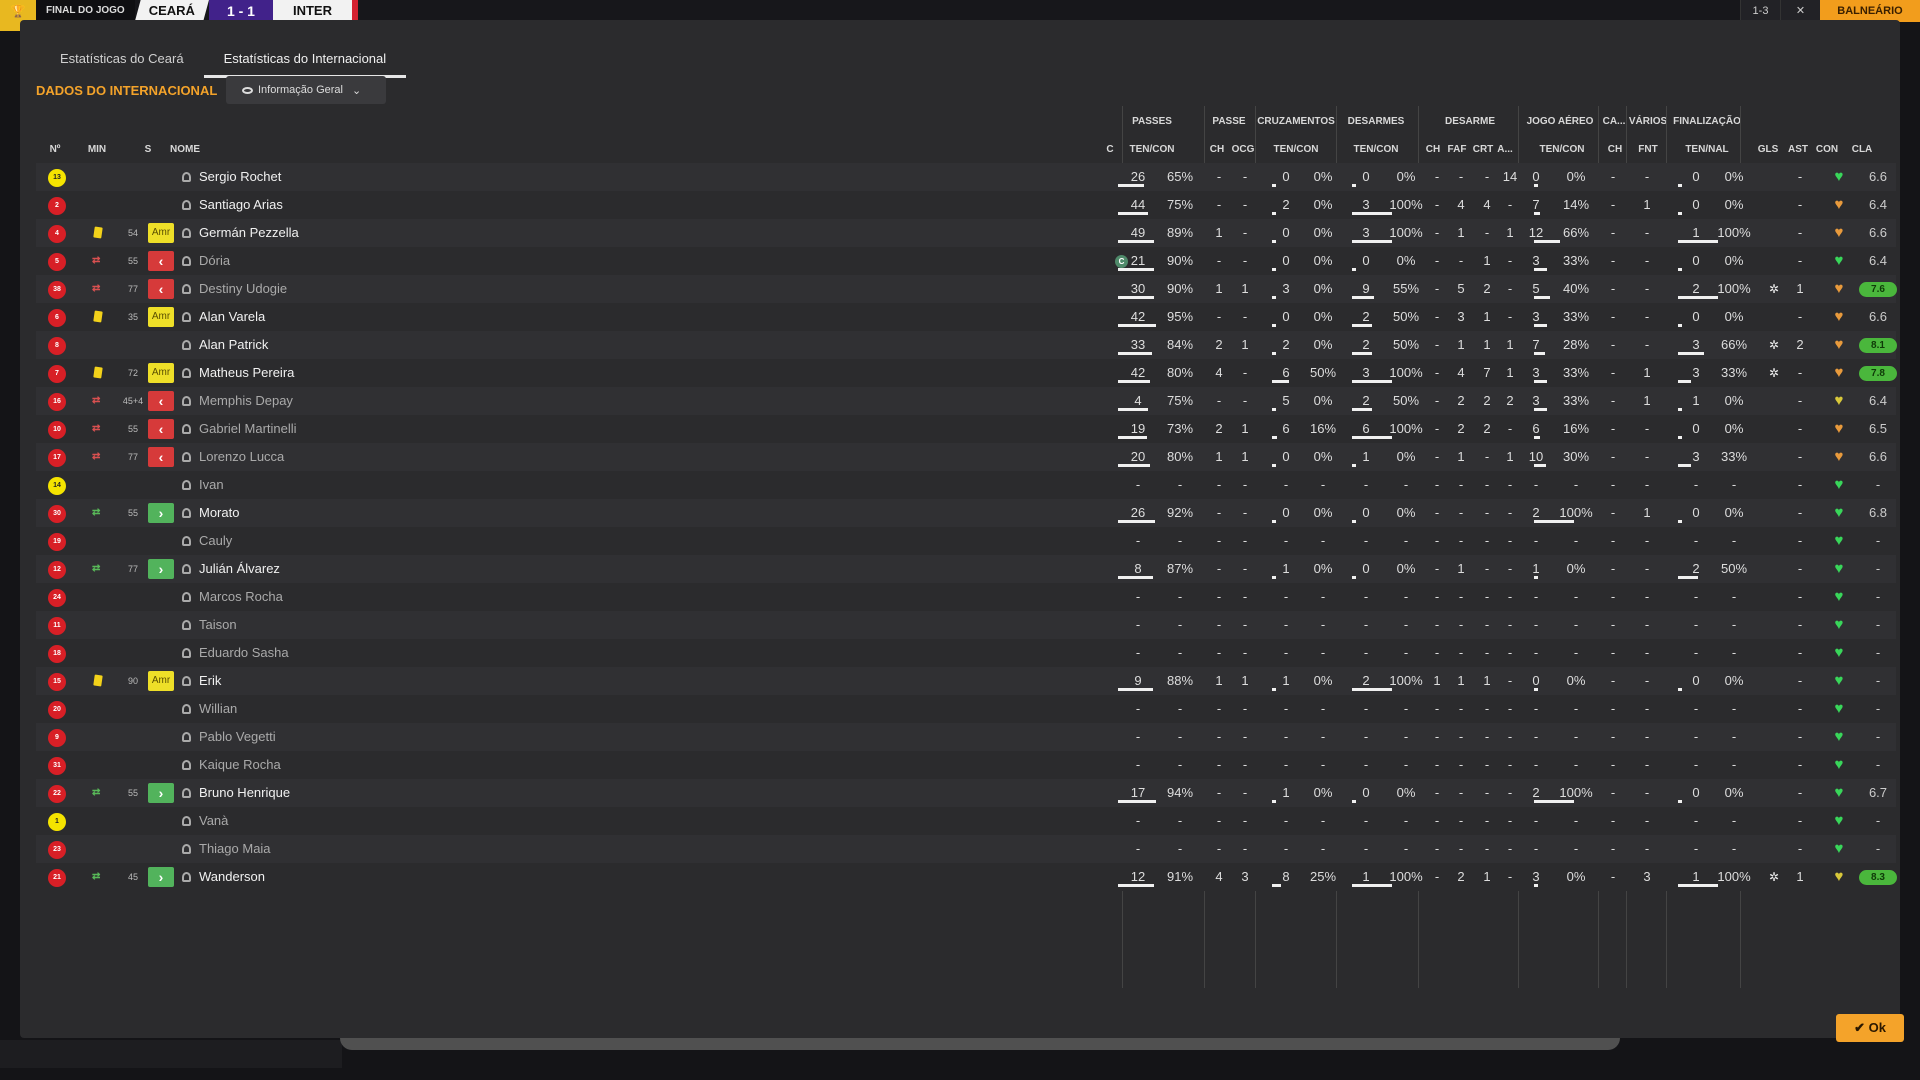 The image size is (1920, 1080). Describe the element at coordinates (97, 149) in the screenshot. I see `col-min: MIN` at that location.